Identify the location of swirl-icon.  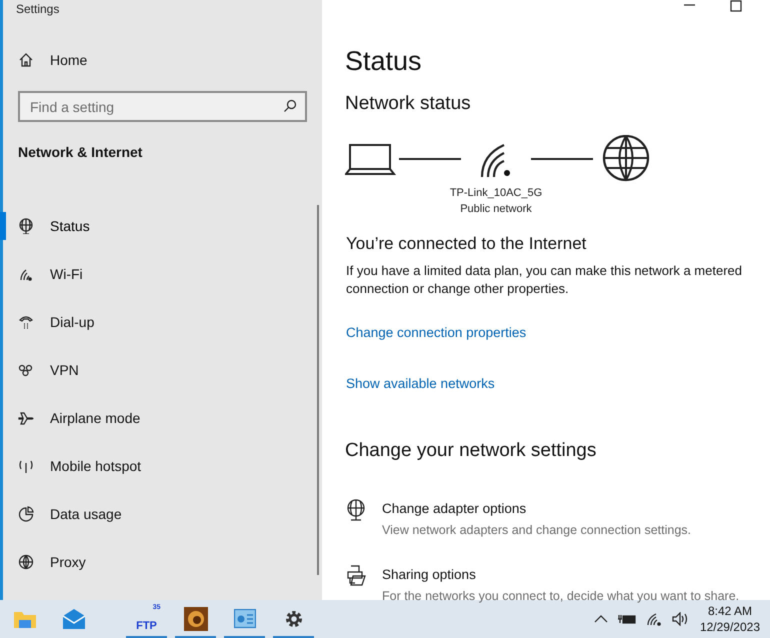
(196, 619).